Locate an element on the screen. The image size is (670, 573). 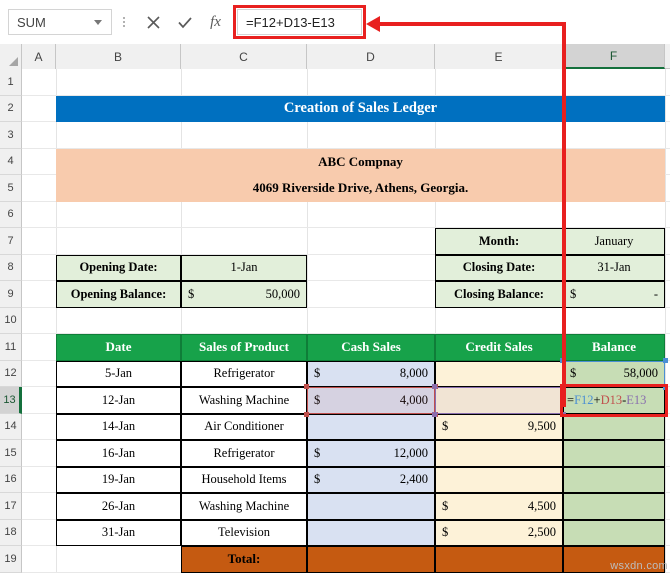
row-header-5: 5 is located at coordinates (11, 188).